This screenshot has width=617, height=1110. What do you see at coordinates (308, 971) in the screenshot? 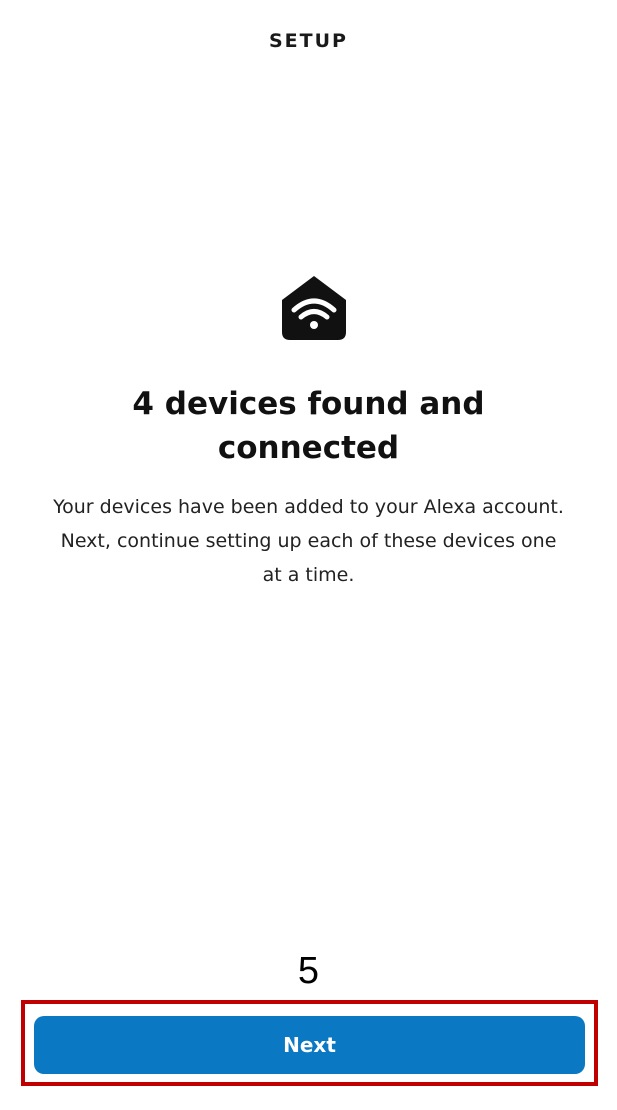
I see `step-number-annotation: 5` at bounding box center [308, 971].